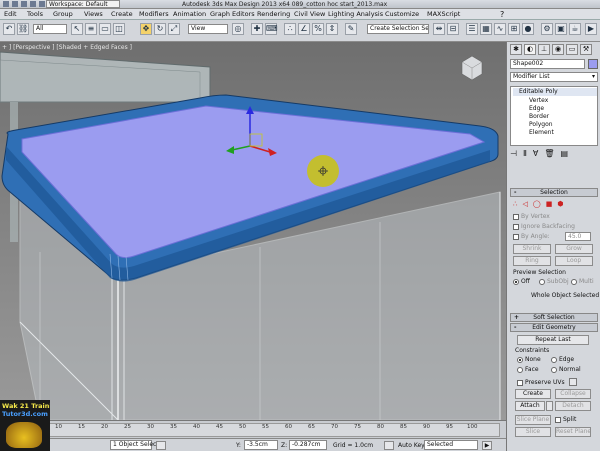 This screenshot has width=600, height=451. What do you see at coordinates (536, 108) in the screenshot?
I see `stack-item-edge: Edge` at bounding box center [536, 108].